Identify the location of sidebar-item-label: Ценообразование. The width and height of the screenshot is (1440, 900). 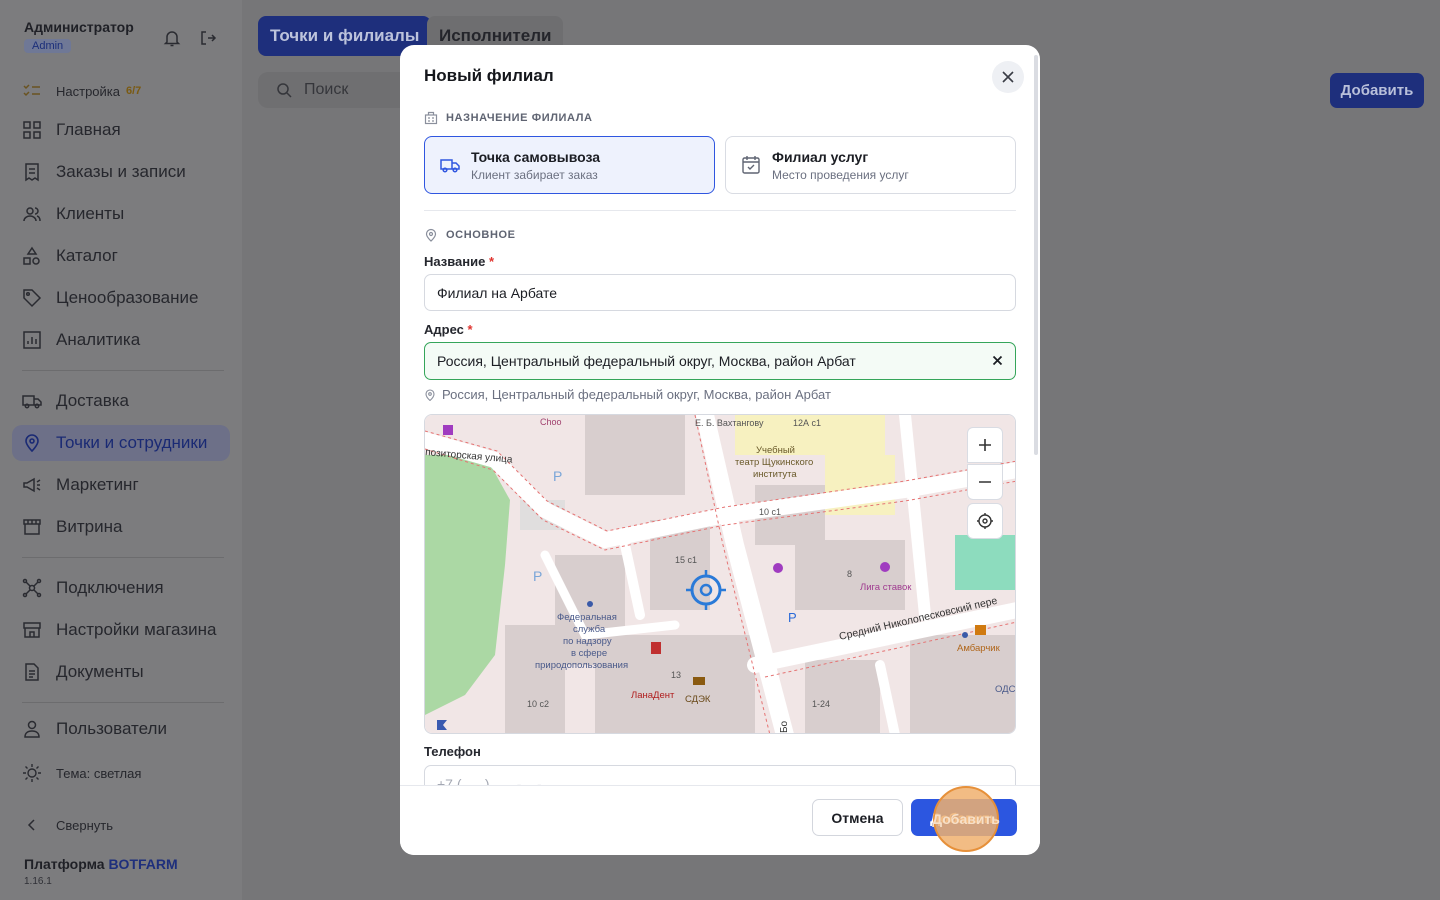
(127, 297).